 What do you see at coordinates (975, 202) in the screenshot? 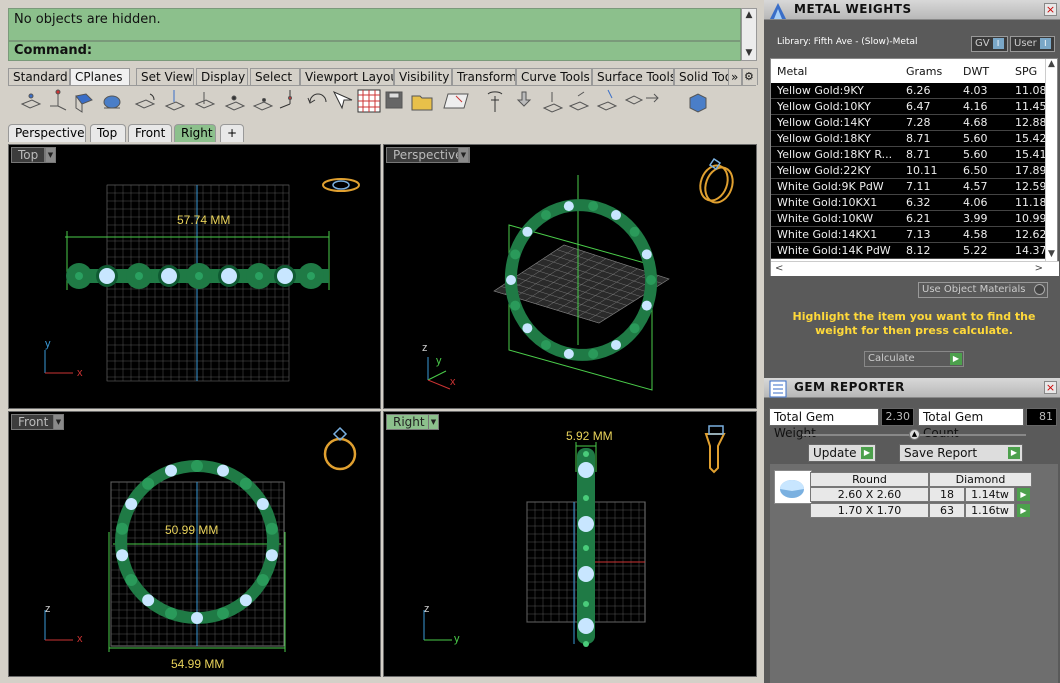
I see `cell-dwt: 4.06` at bounding box center [975, 202].